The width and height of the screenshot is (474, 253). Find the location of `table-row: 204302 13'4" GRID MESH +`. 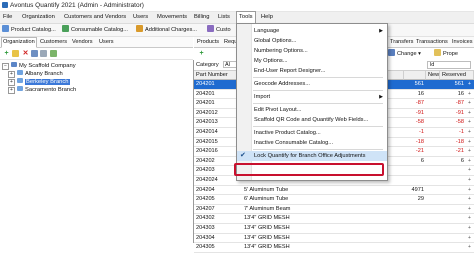

table-row: 204302 13'4" GRID MESH + is located at coordinates (334, 219).